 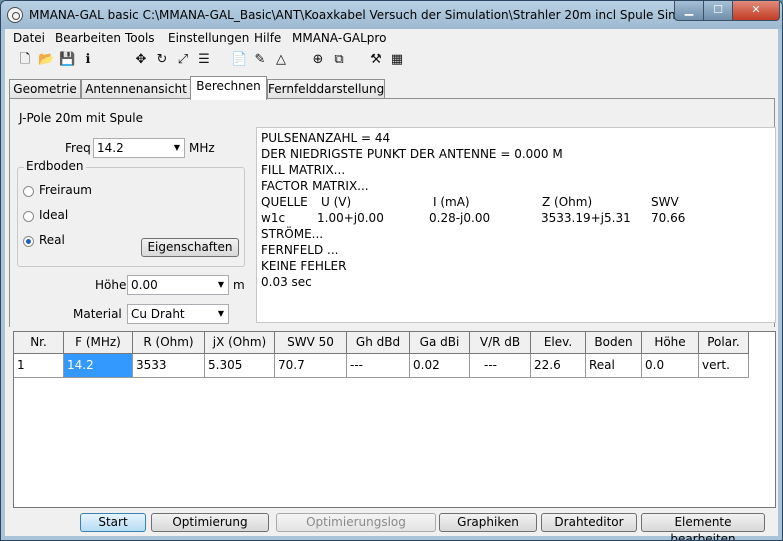 What do you see at coordinates (500, 366) in the screenshot?
I see `cell-vr: ---` at bounding box center [500, 366].